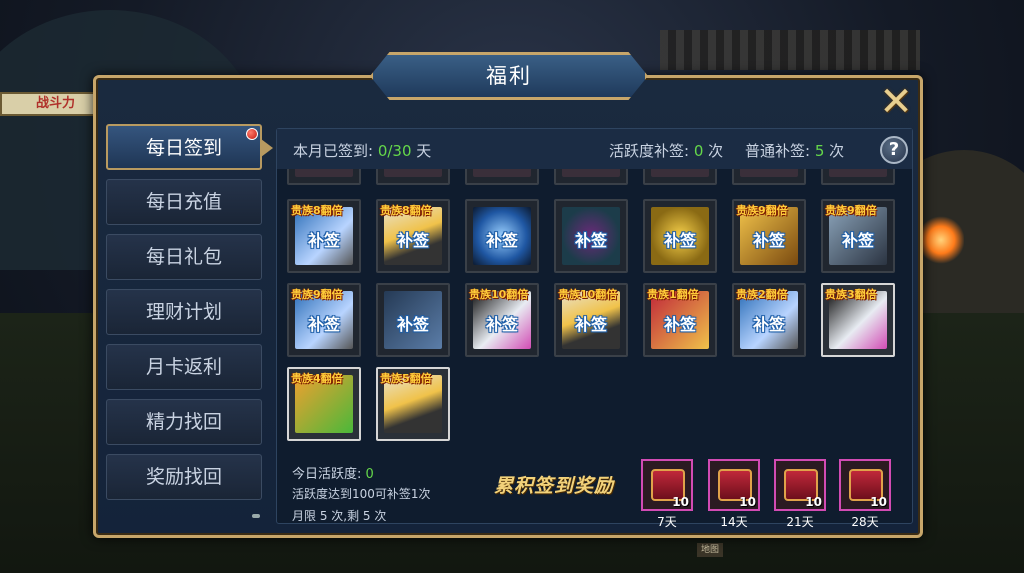 This screenshot has height=573, width=1024. I want to click on sidebar-item-daily-gift: 每日礼包, so click(184, 257).